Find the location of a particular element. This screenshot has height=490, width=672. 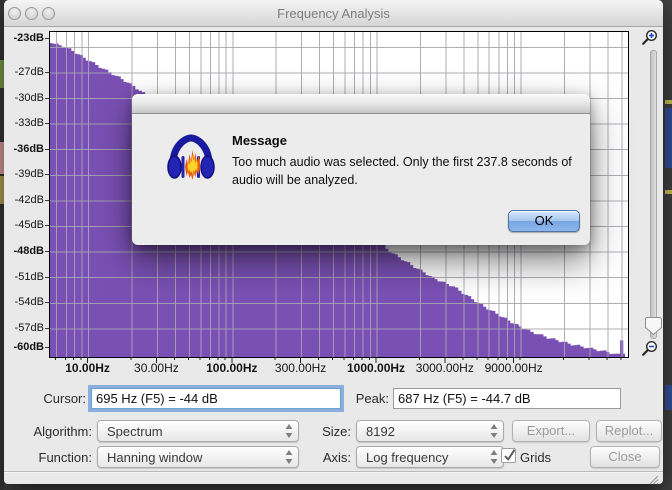

algorithm-label: Algorithm: is located at coordinates (62, 431).